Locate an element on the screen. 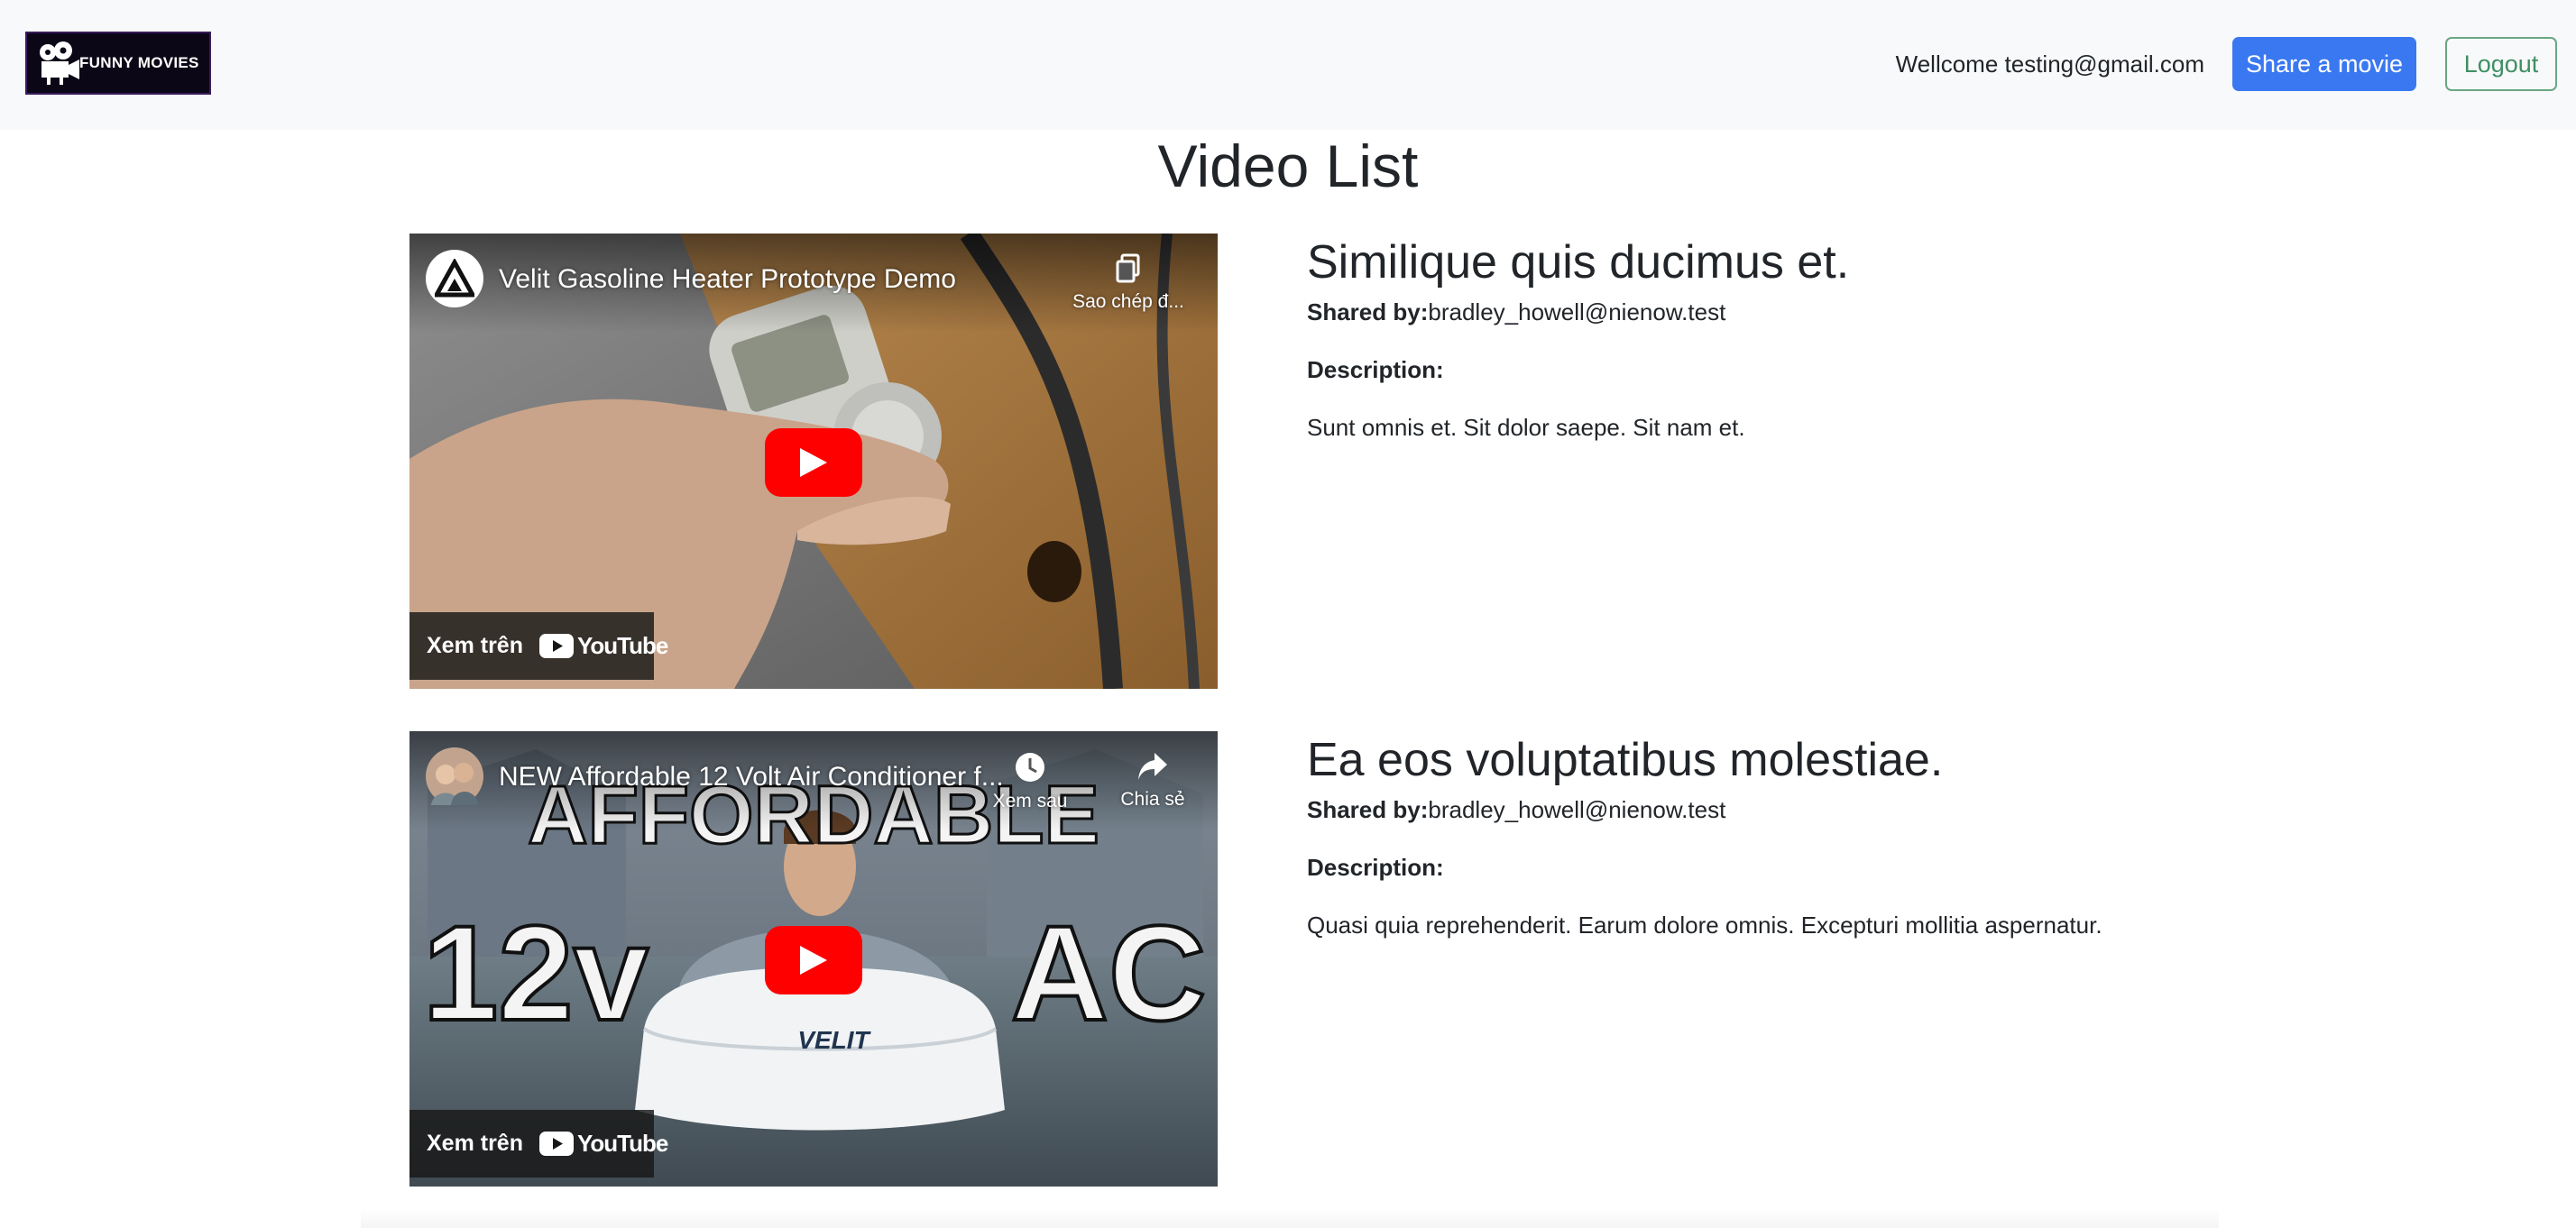 The width and height of the screenshot is (2576, 1228). logo-text: FUNNY MOVIES is located at coordinates (139, 63).